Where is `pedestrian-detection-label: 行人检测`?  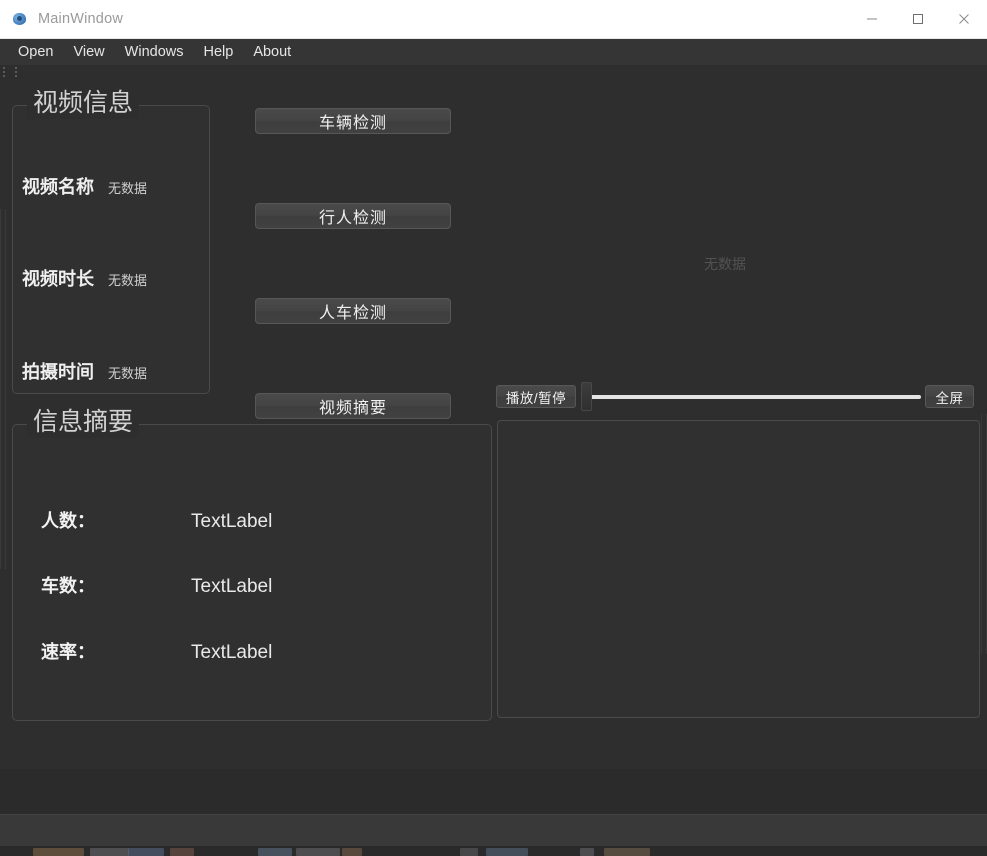 pedestrian-detection-label: 行人检测 is located at coordinates (352, 218).